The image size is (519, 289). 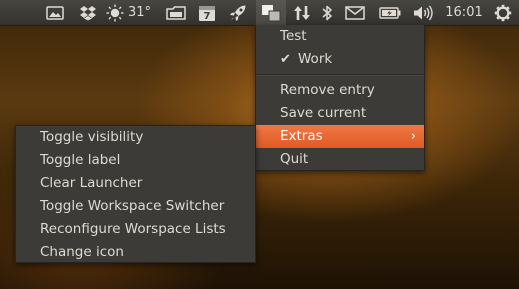 What do you see at coordinates (340, 36) in the screenshot?
I see `menu-item-test: Test` at bounding box center [340, 36].